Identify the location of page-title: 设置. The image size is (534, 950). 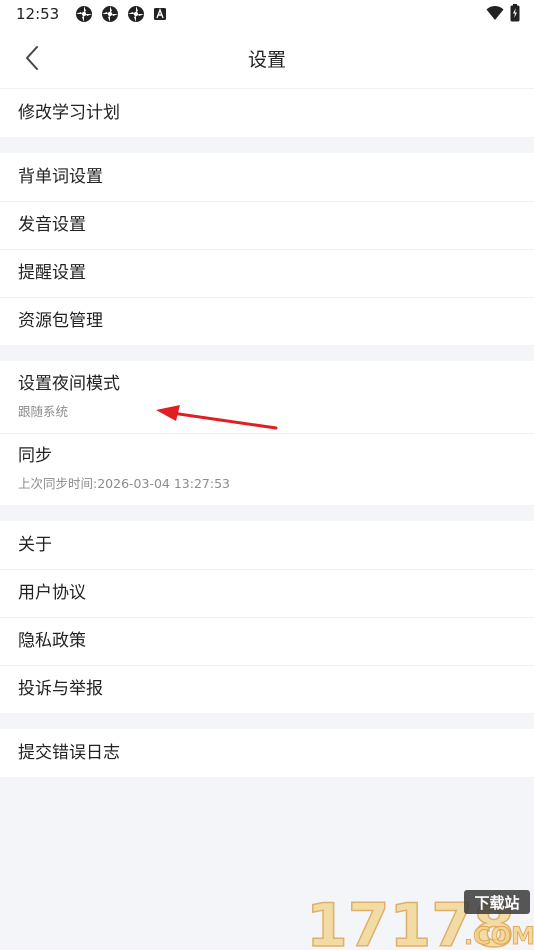
(266, 59).